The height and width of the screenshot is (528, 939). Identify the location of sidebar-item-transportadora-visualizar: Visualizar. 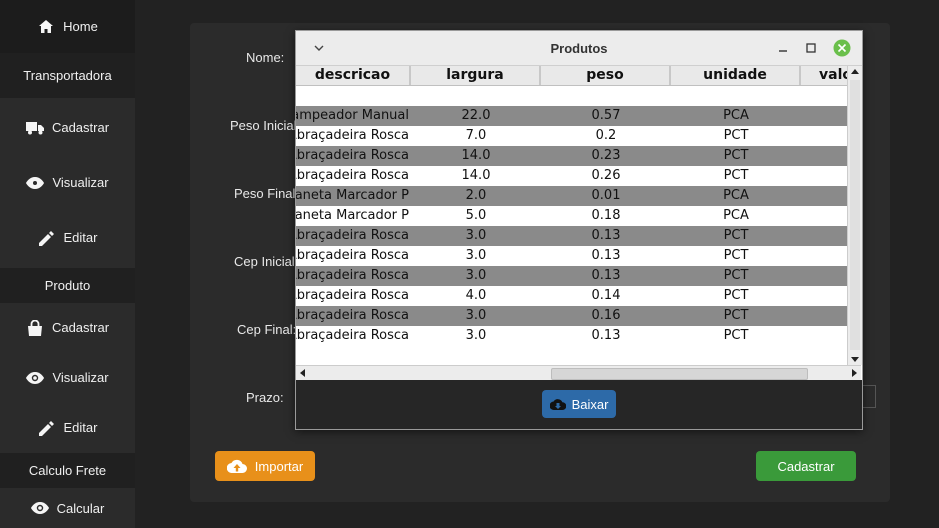
(67, 182).